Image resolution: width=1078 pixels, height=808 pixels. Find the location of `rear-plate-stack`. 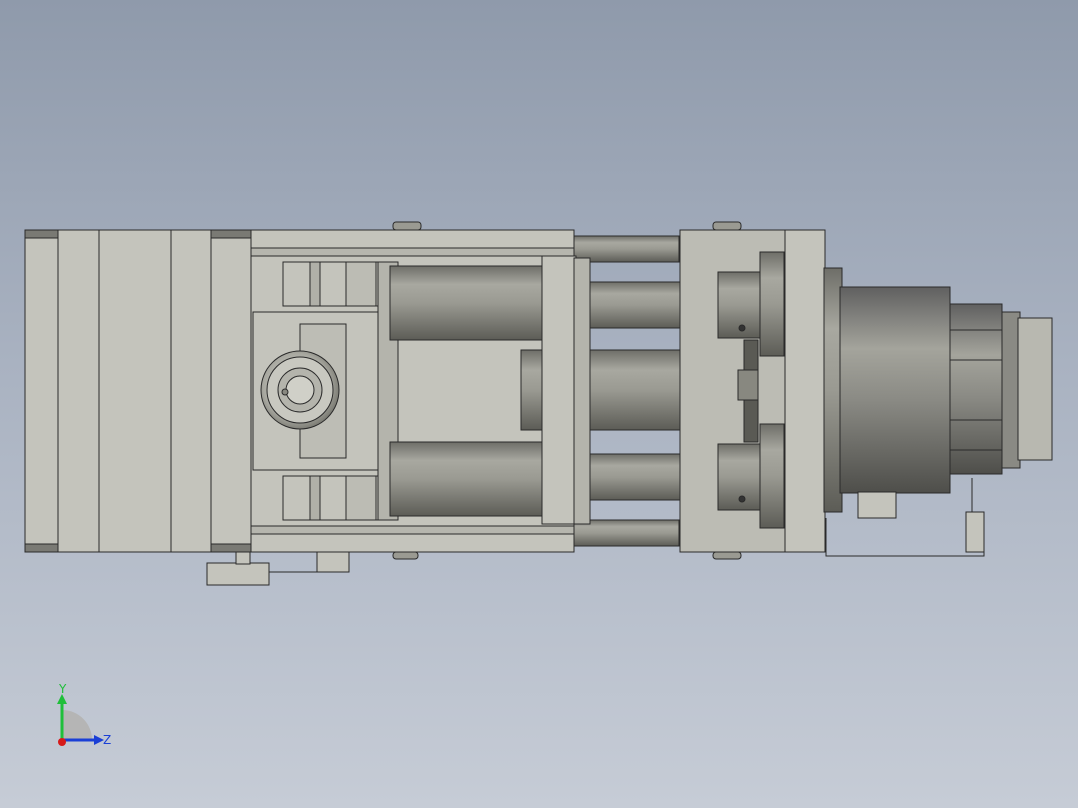

rear-plate-stack is located at coordinates (138, 391).